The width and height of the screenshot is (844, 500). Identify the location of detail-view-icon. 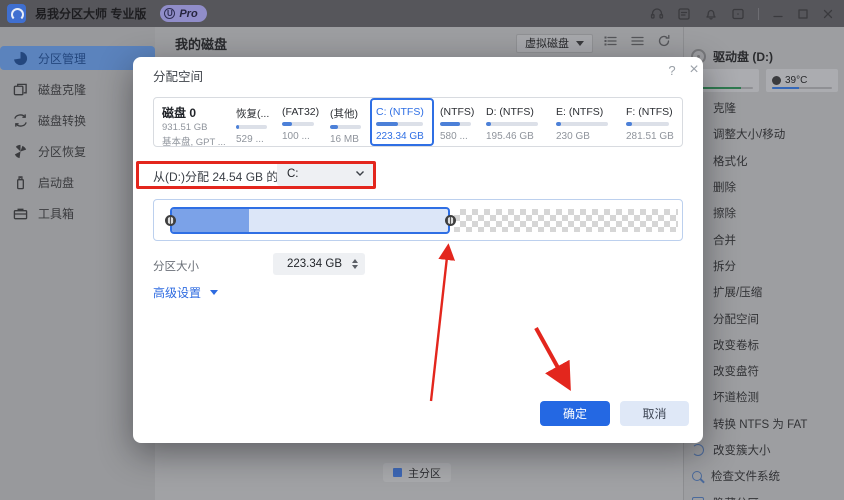
(610, 43).